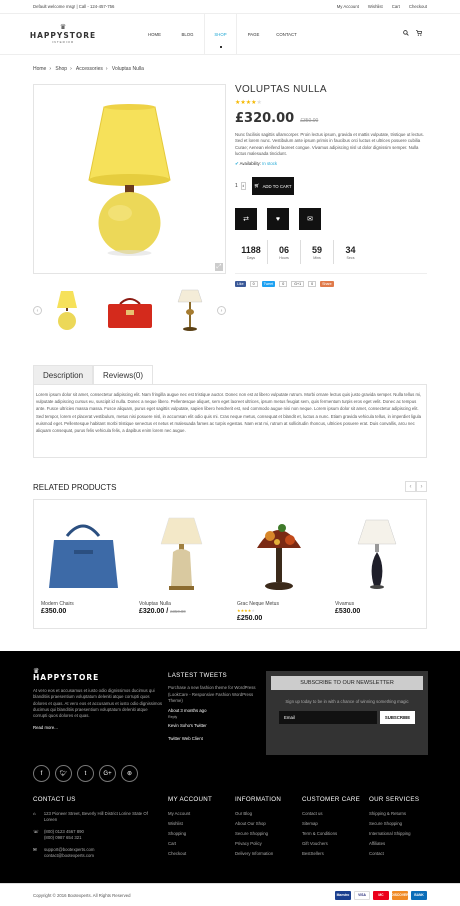  Describe the element at coordinates (39, 69) in the screenshot. I see `crumb-home: Home` at that location.